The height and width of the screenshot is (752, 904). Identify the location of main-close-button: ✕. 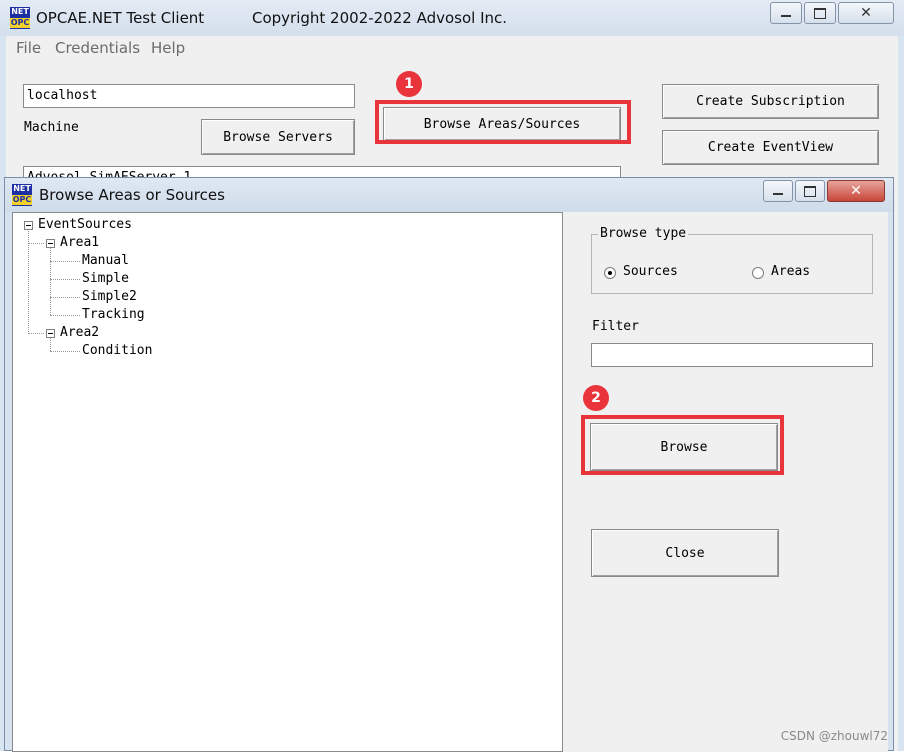
(866, 13).